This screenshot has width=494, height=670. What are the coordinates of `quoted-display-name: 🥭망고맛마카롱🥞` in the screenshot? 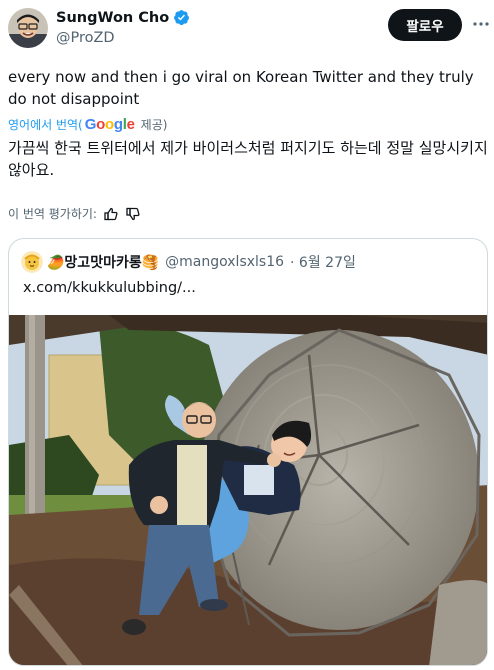 It's located at (103, 263).